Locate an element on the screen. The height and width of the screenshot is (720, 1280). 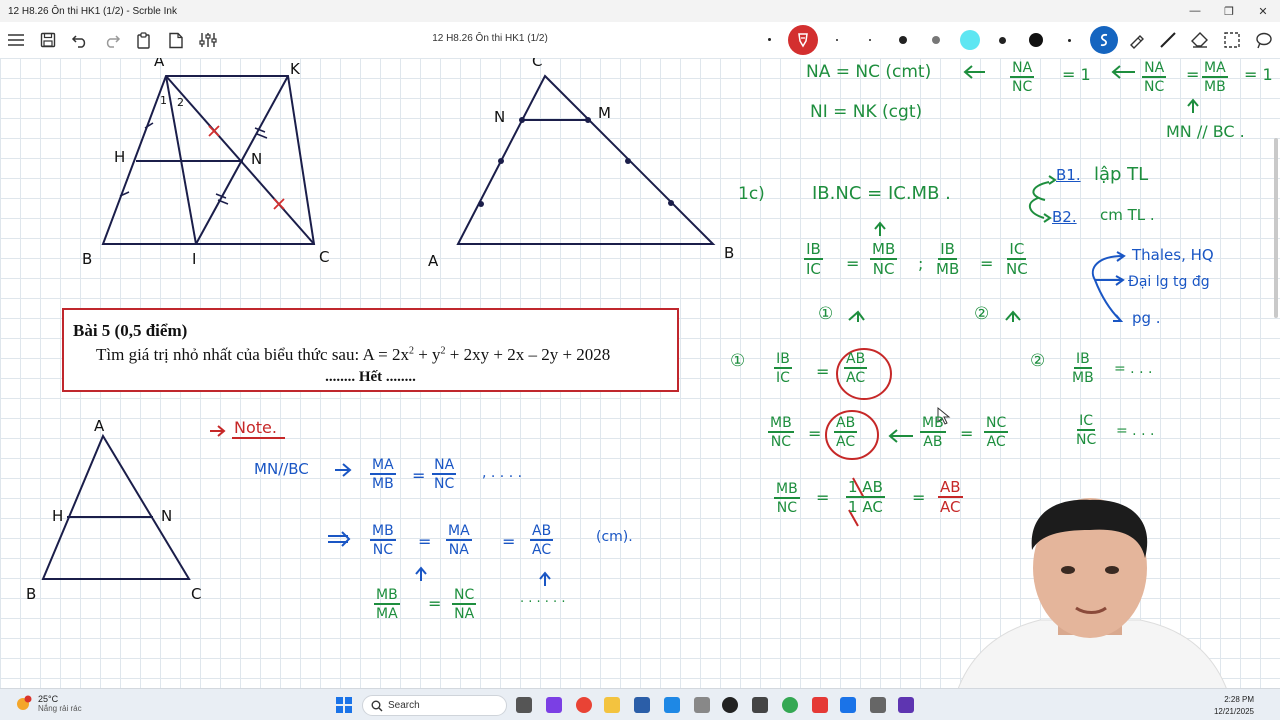
search-placeholder: Search is located at coordinates (404, 705).